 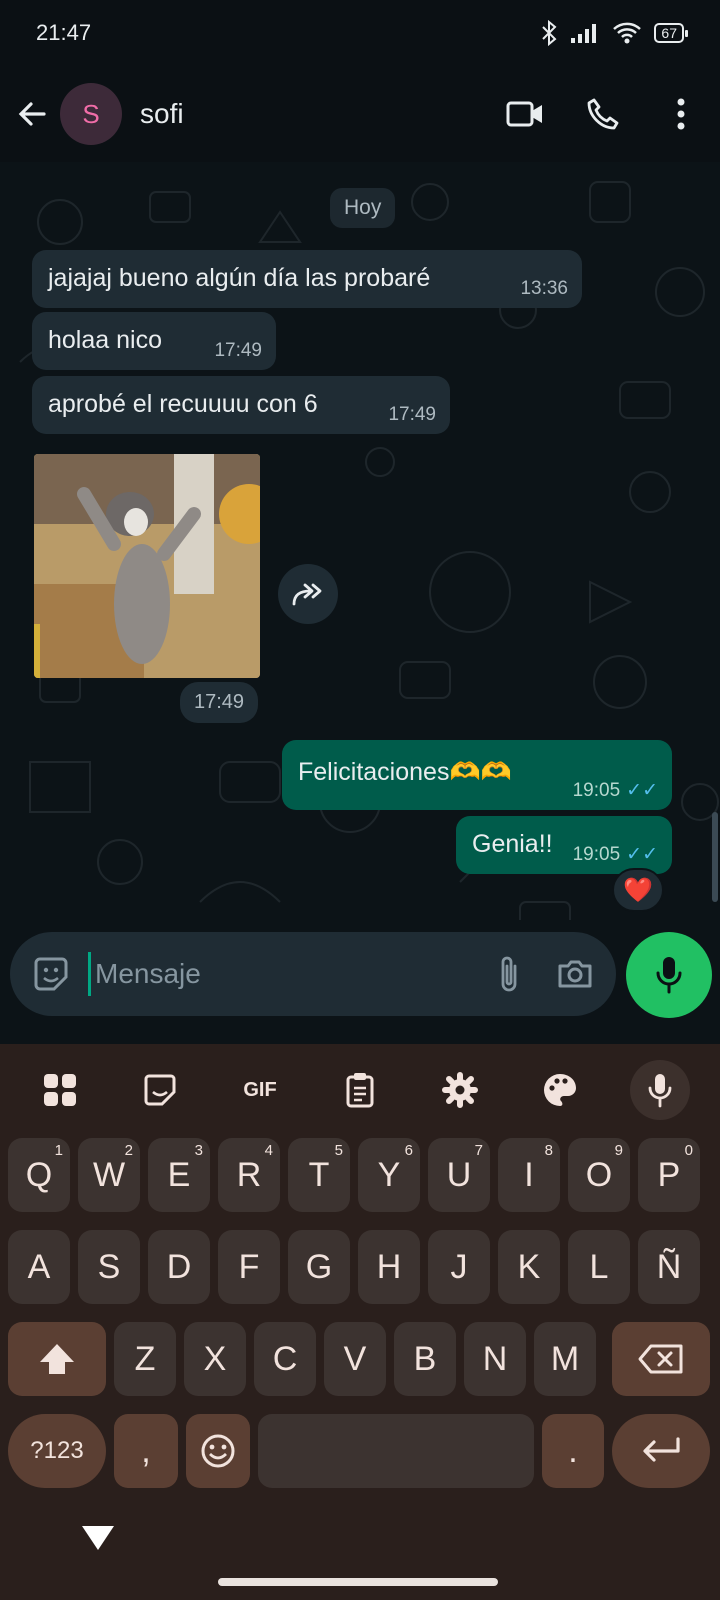 I want to click on contact-name: sofi, so click(x=317, y=114).